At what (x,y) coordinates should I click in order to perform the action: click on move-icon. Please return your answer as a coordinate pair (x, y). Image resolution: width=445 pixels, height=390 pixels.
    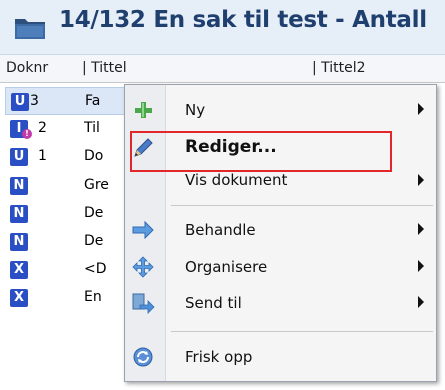
    Looking at the image, I should click on (143, 267).